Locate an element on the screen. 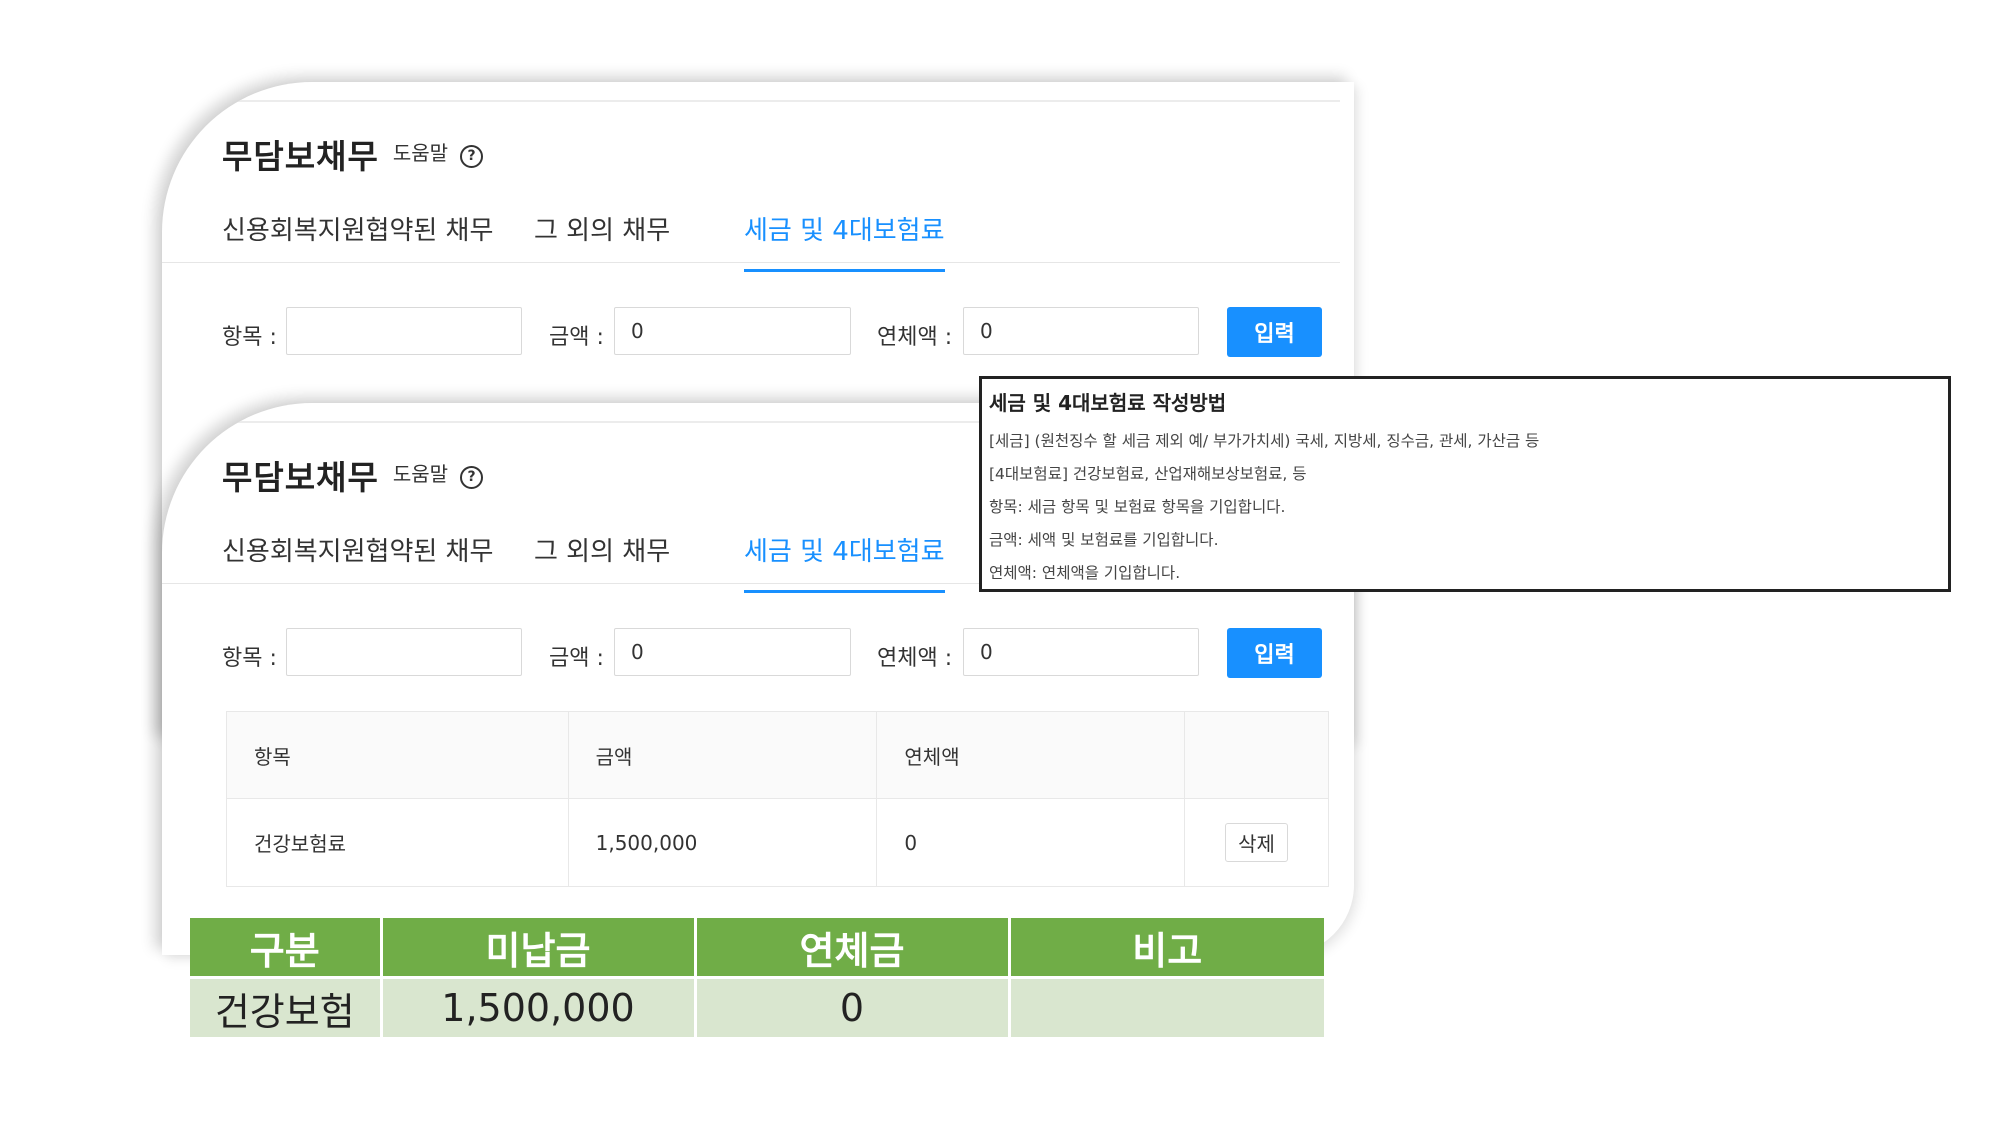  column-header-overdue: 연체액 is located at coordinates (1031, 755).